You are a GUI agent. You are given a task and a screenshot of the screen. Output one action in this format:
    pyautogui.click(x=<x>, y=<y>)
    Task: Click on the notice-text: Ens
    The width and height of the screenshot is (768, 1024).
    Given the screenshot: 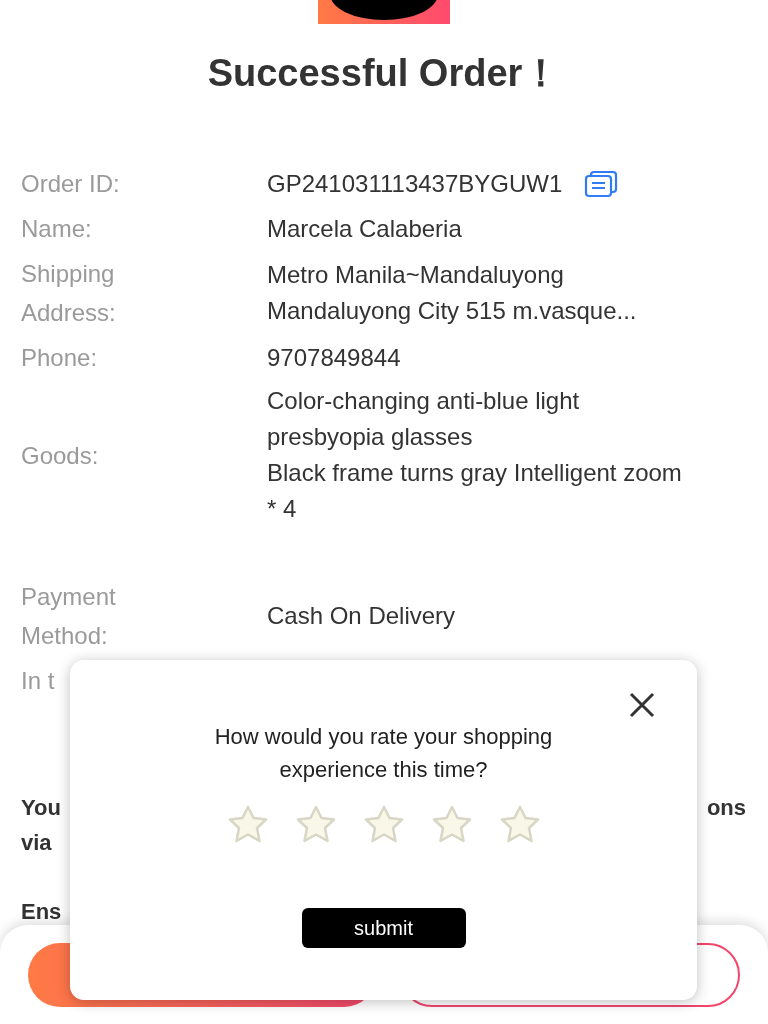 What is the action you would take?
    pyautogui.click(x=41, y=912)
    